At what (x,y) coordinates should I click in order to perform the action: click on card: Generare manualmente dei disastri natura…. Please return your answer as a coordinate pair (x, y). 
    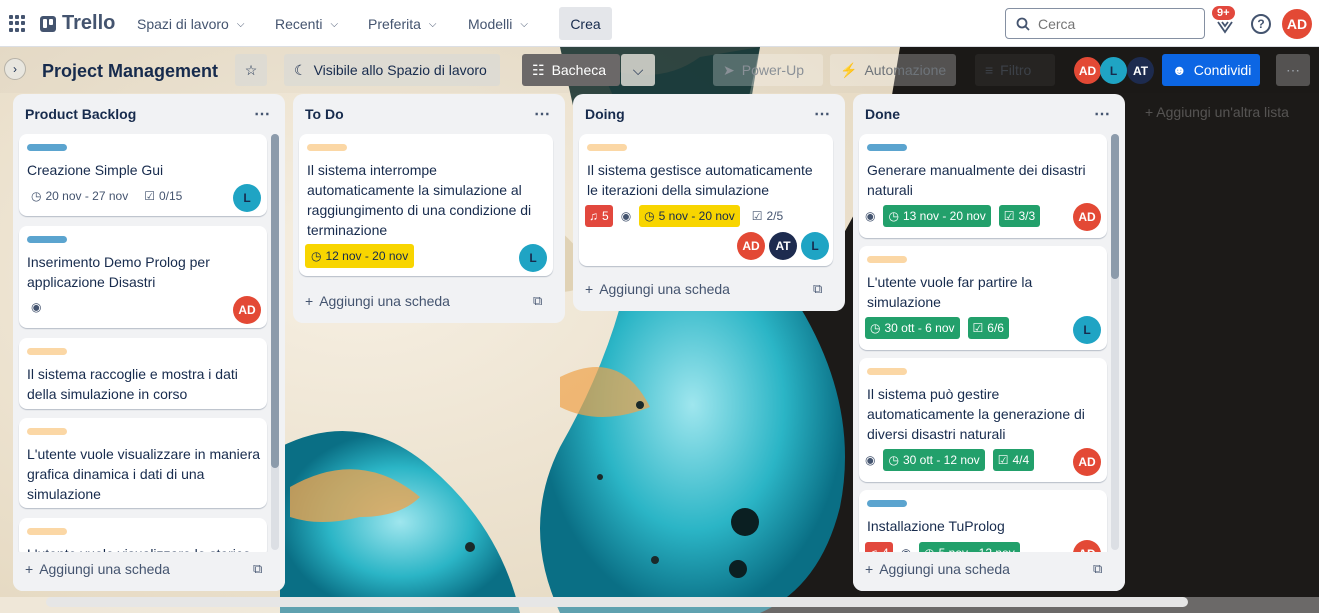
    Looking at the image, I should click on (983, 186).